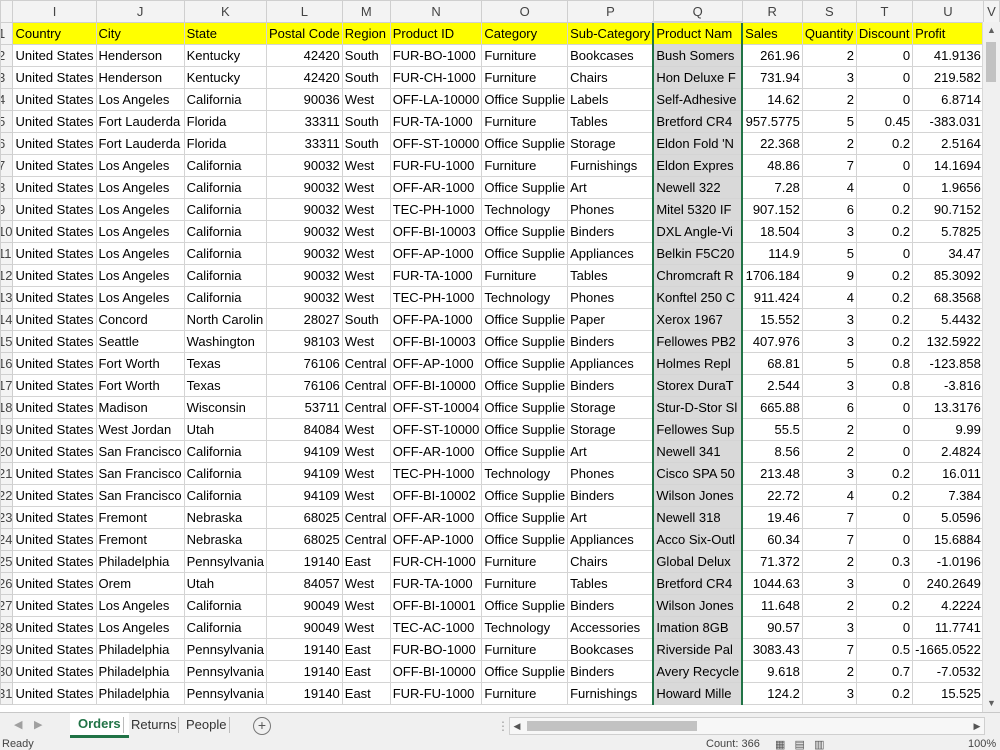 The width and height of the screenshot is (1000, 750). I want to click on cell: 68.81, so click(772, 363).